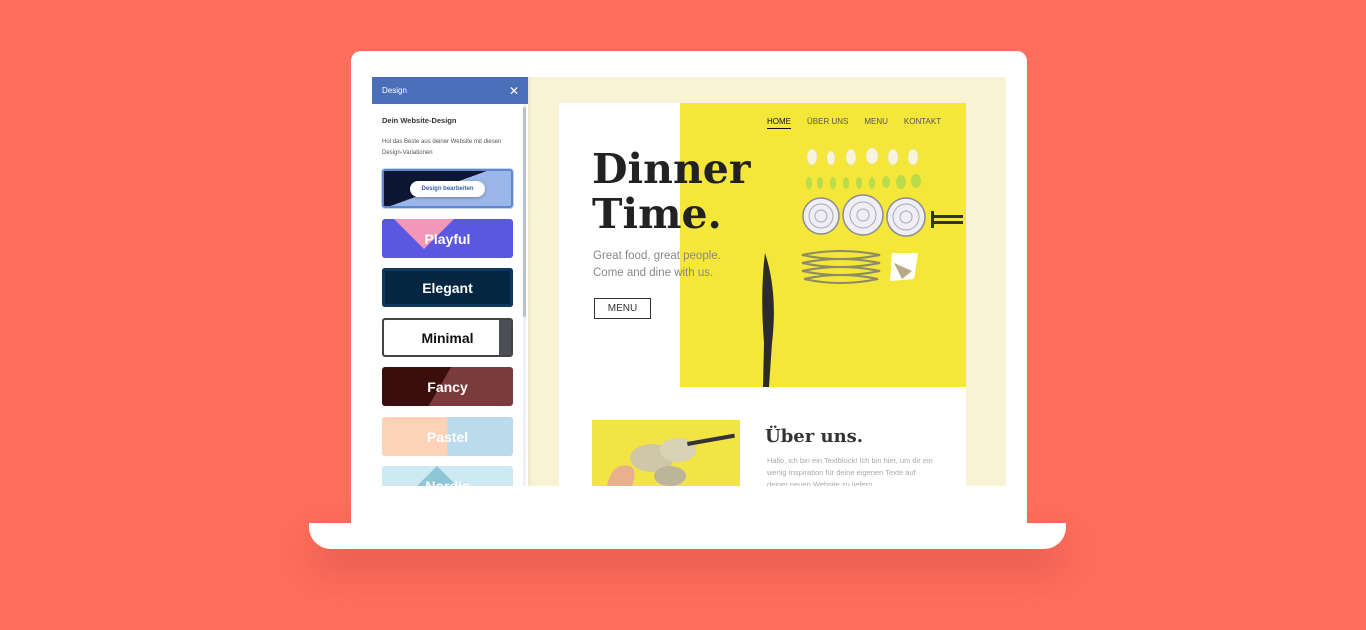 This screenshot has height=630, width=1366. I want to click on design-card-pastel: Pastel, so click(447, 436).